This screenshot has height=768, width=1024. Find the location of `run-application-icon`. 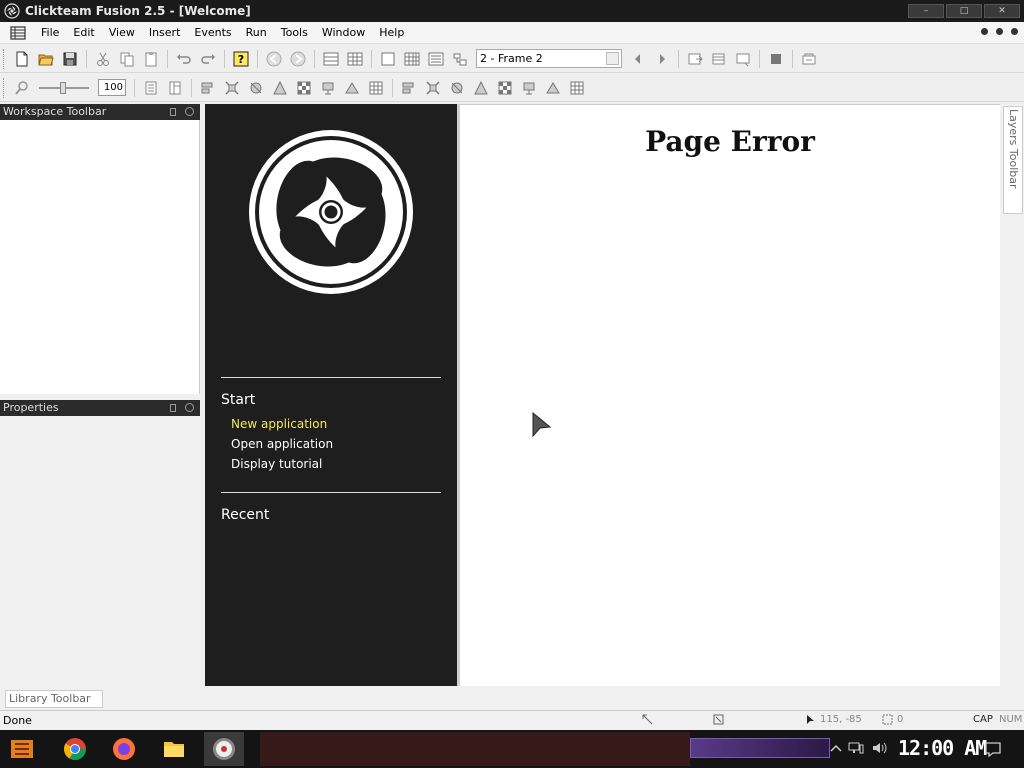

run-application-icon is located at coordinates (695, 58).